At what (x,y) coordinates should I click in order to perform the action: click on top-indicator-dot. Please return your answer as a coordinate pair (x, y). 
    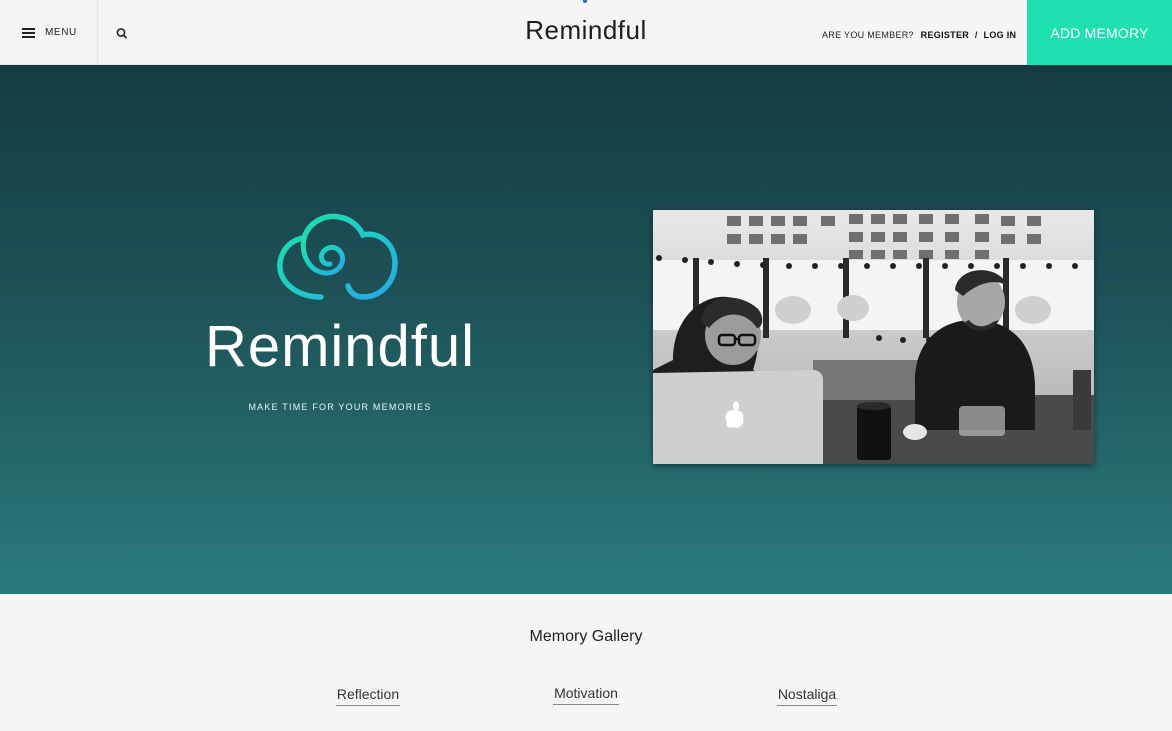
    Looking at the image, I should click on (585, 1).